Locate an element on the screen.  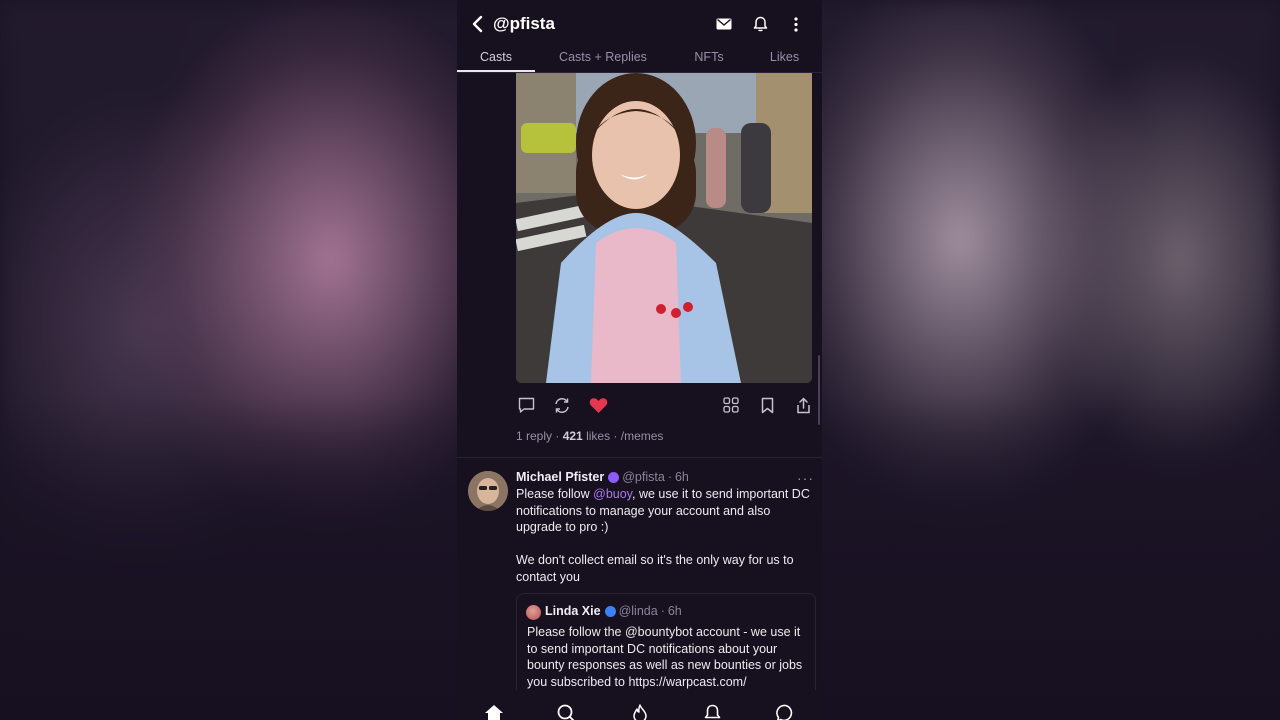
back-icon is located at coordinates (480, 24).